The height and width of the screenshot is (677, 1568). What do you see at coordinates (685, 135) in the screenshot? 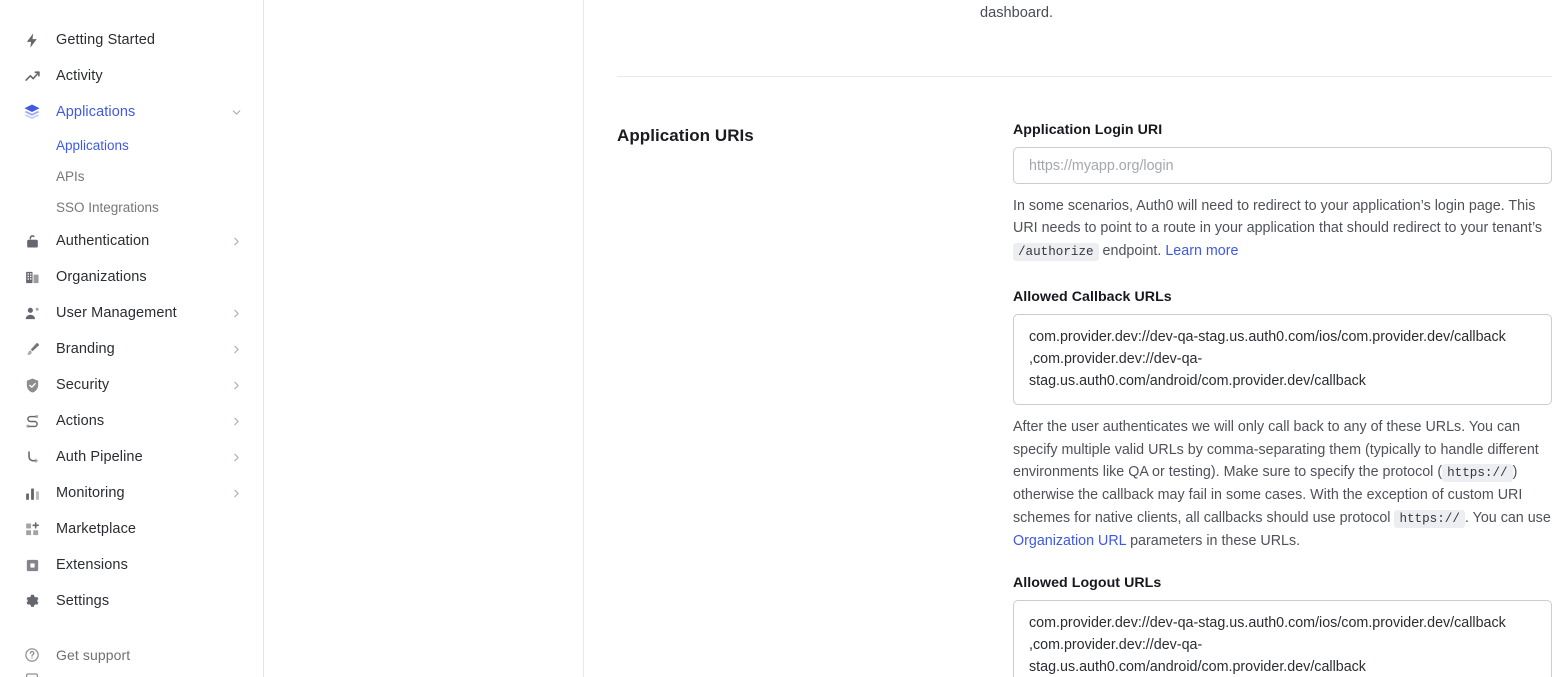
I see `page-title: Application URIs` at bounding box center [685, 135].